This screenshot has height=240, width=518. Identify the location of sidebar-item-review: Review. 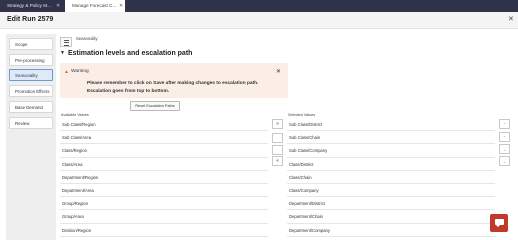
(31, 123).